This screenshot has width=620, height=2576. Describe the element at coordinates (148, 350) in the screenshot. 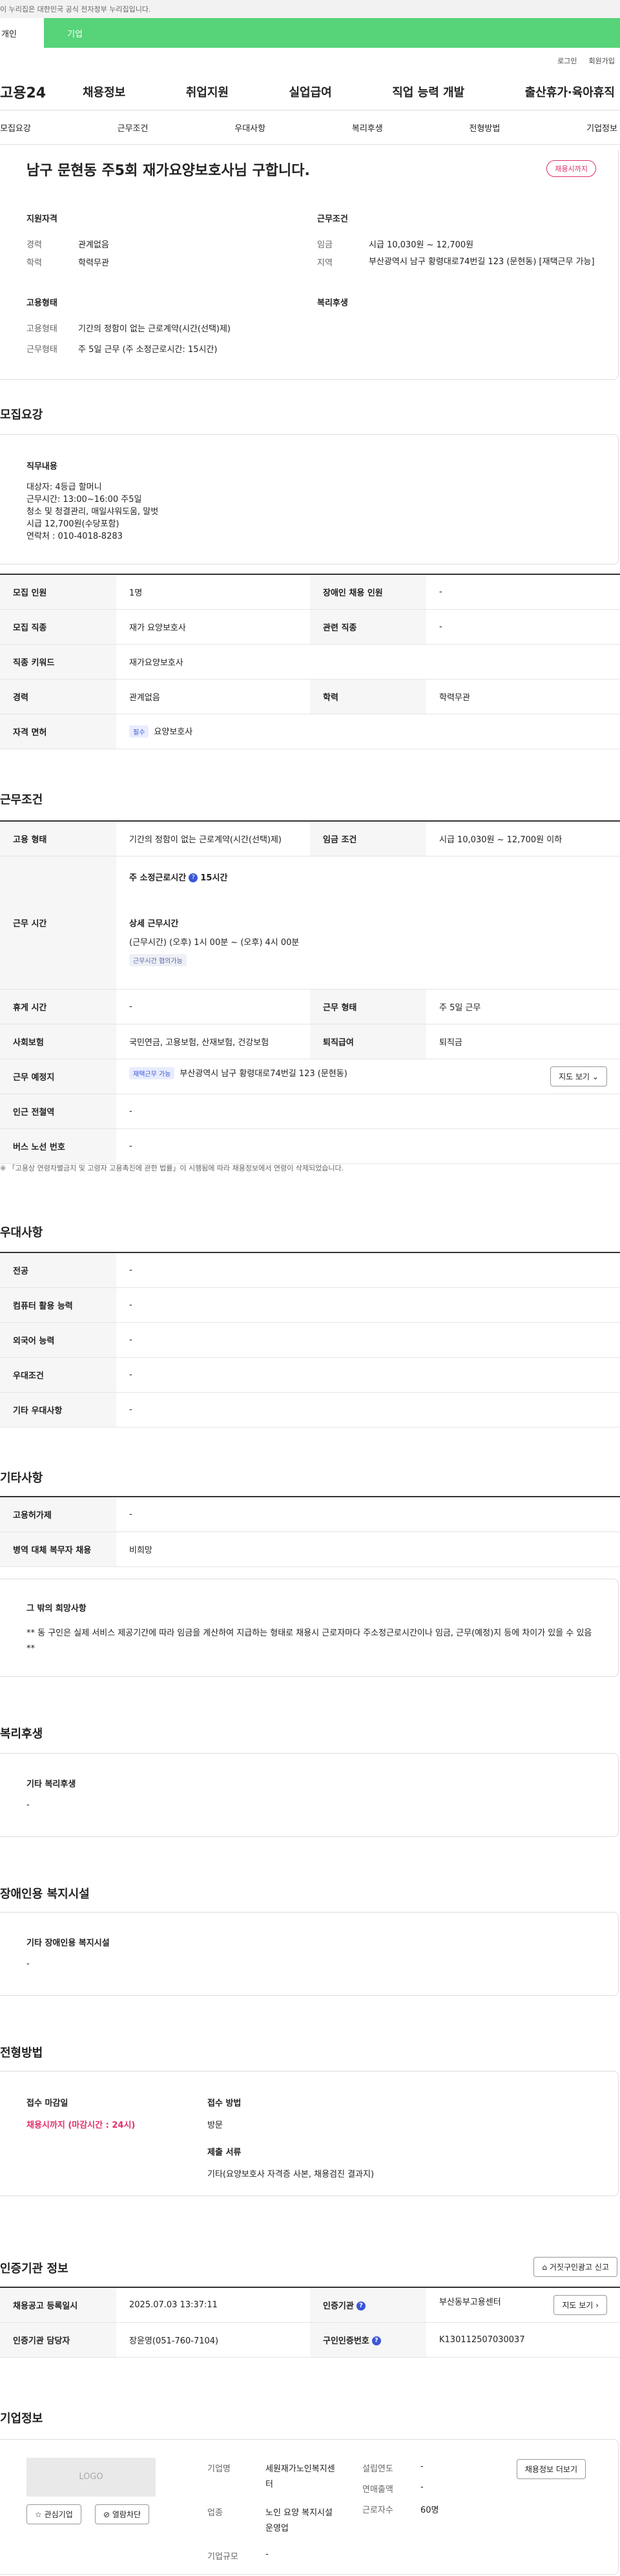

I see `emp-value-form: 주 5일 근무 (주 소정근로시간: 15시간)` at that location.